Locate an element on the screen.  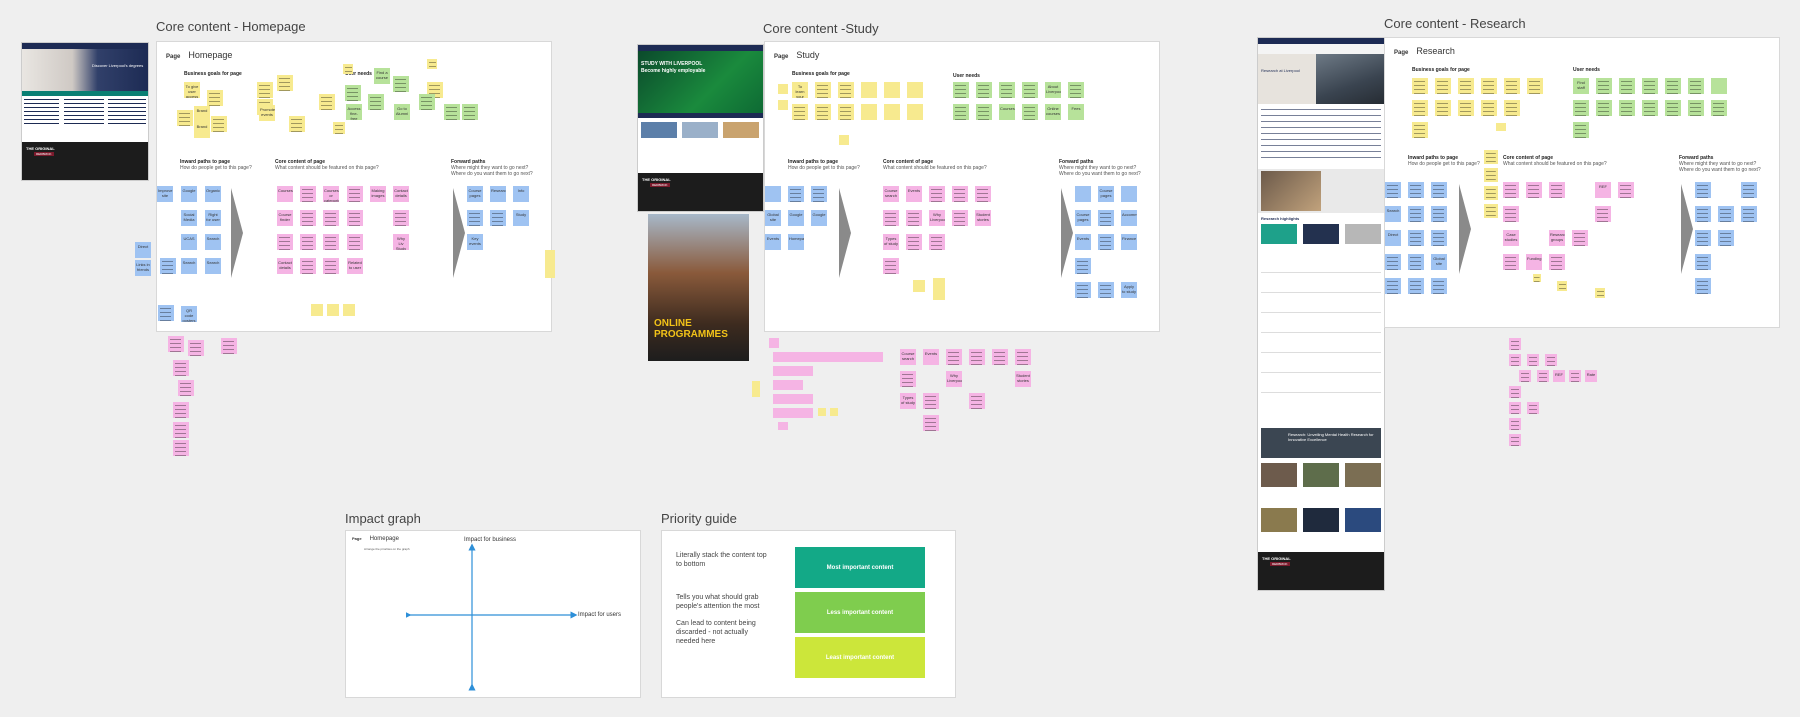
sticky-note: Funding is located at coordinates (1534, 262).